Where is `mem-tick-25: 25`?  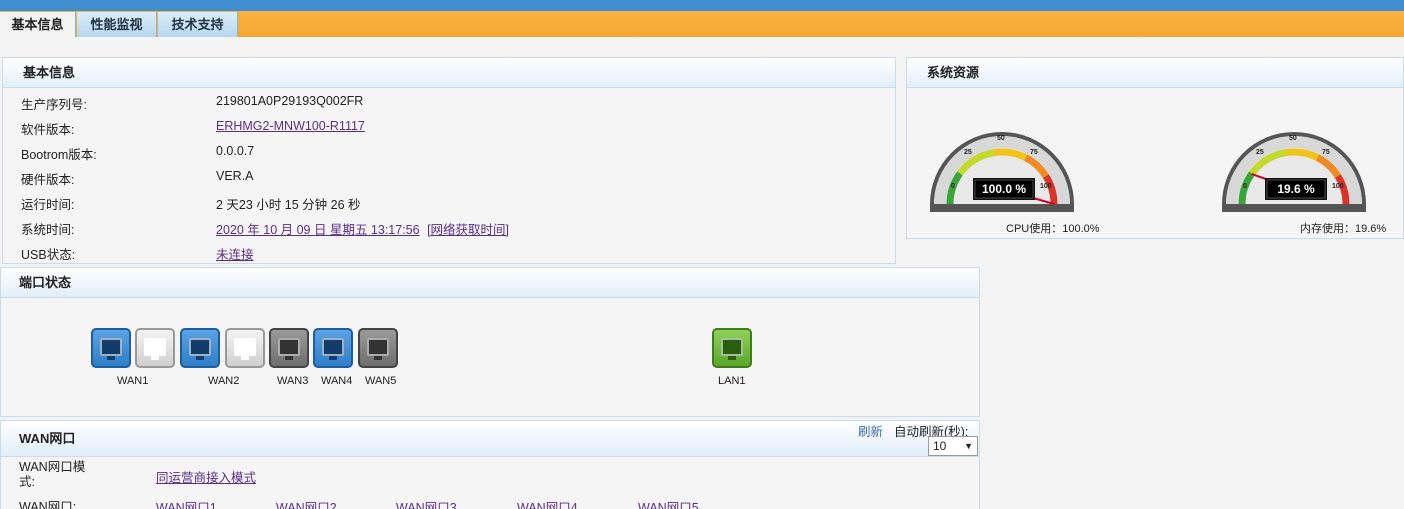
mem-tick-25: 25 is located at coordinates (1260, 152).